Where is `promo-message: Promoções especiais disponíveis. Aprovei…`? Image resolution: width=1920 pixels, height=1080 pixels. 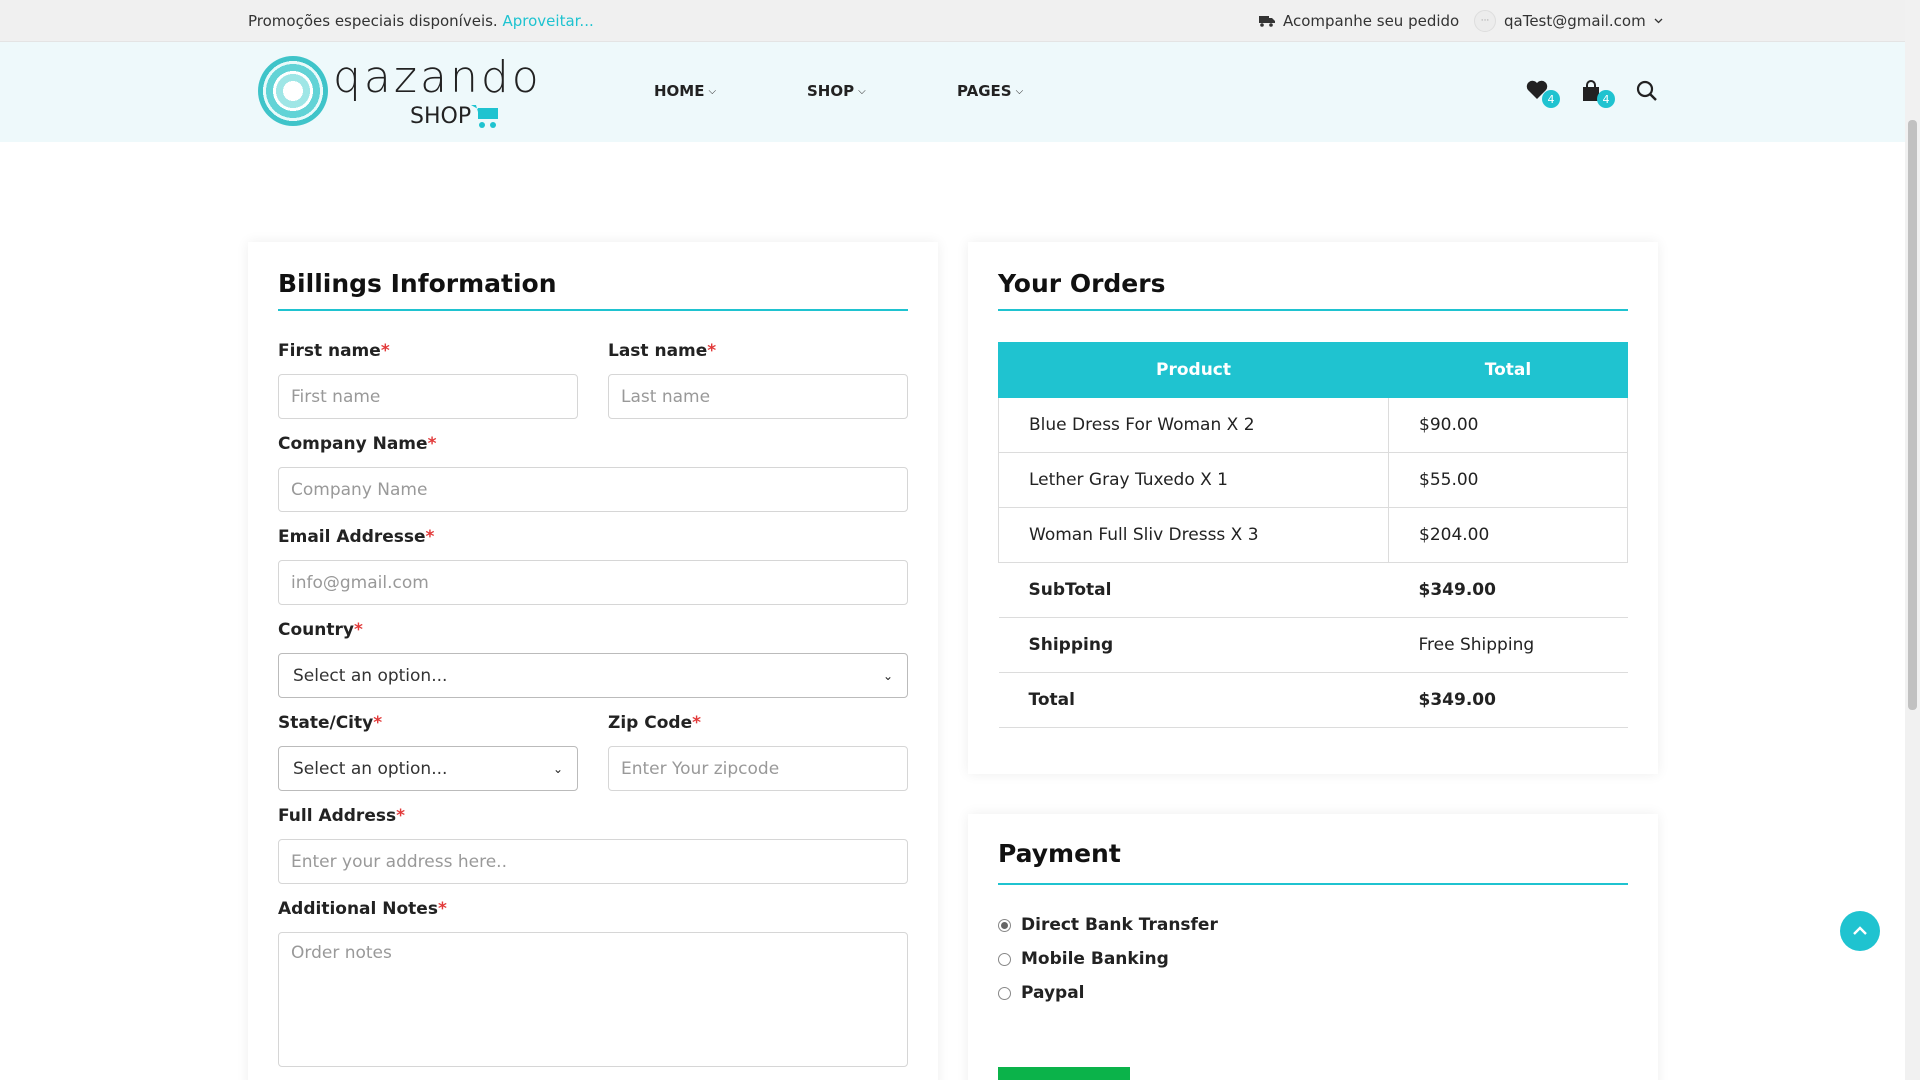
promo-message: Promoções especiais disponíveis. Aprovei… is located at coordinates (421, 21).